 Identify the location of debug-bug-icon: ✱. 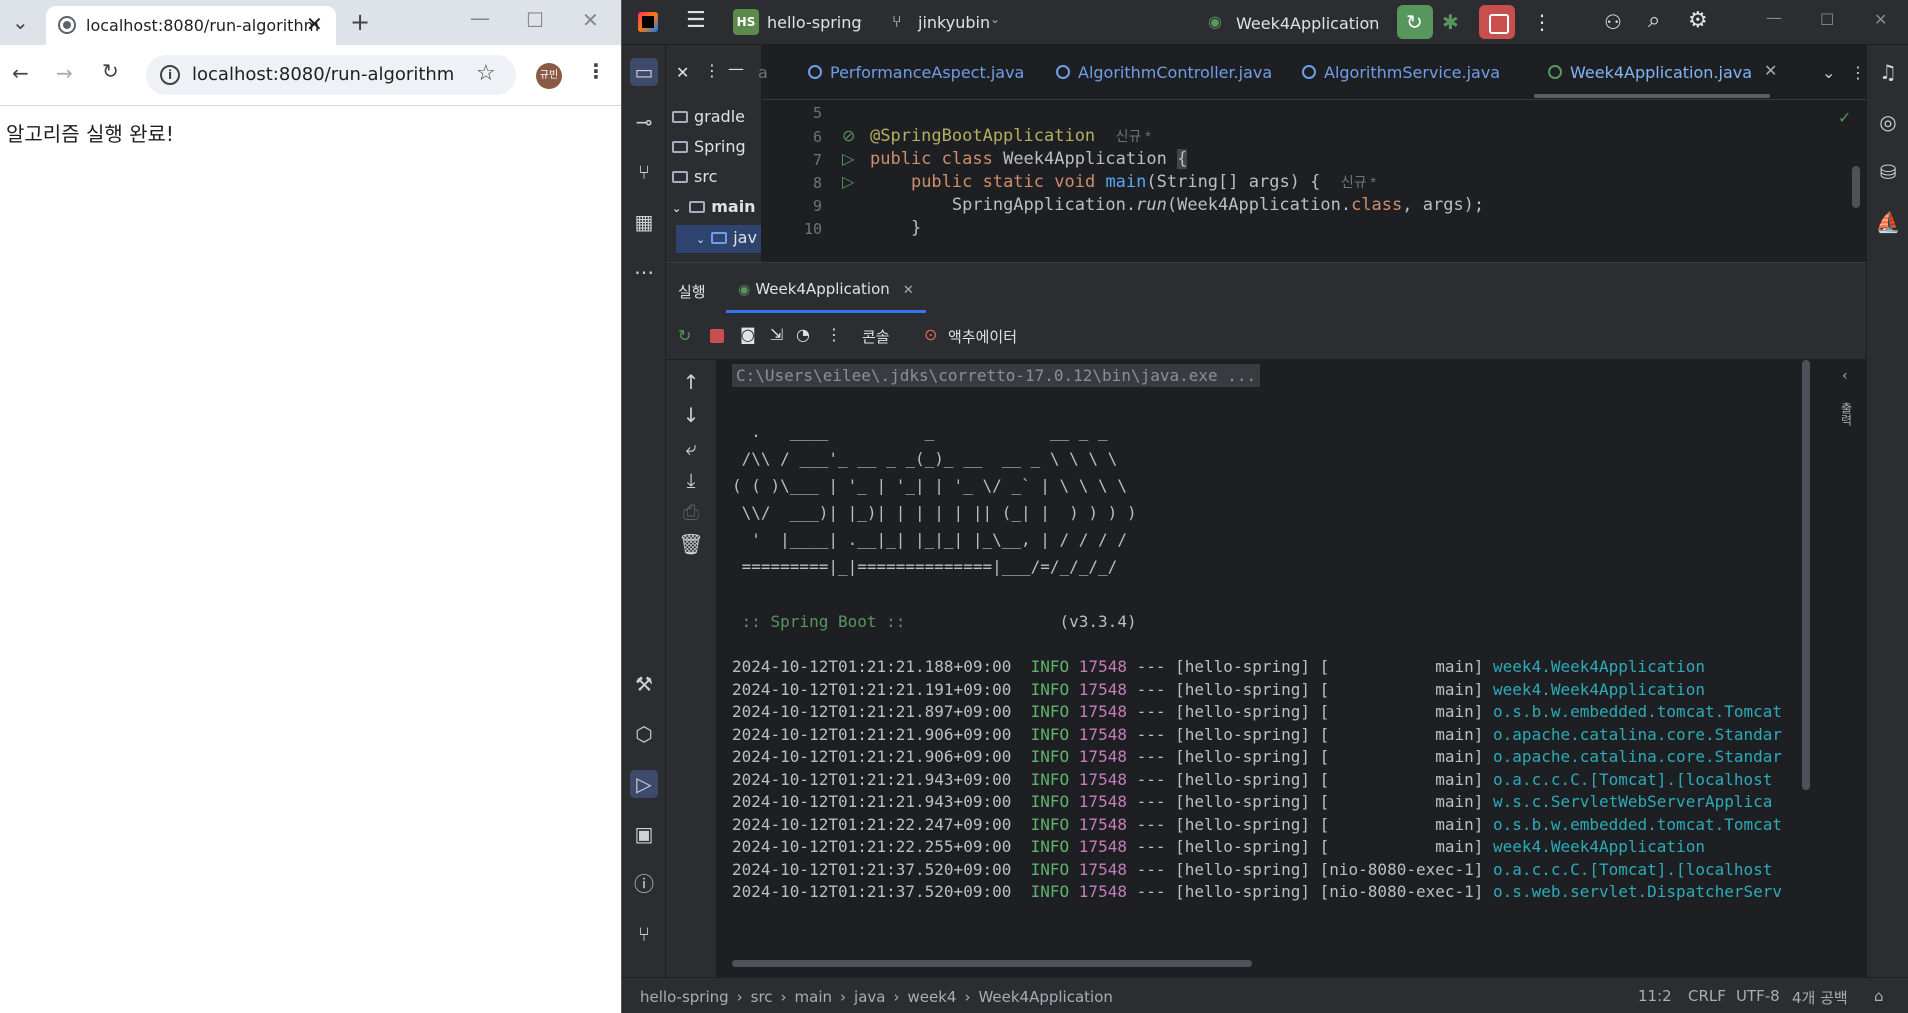
(1450, 22).